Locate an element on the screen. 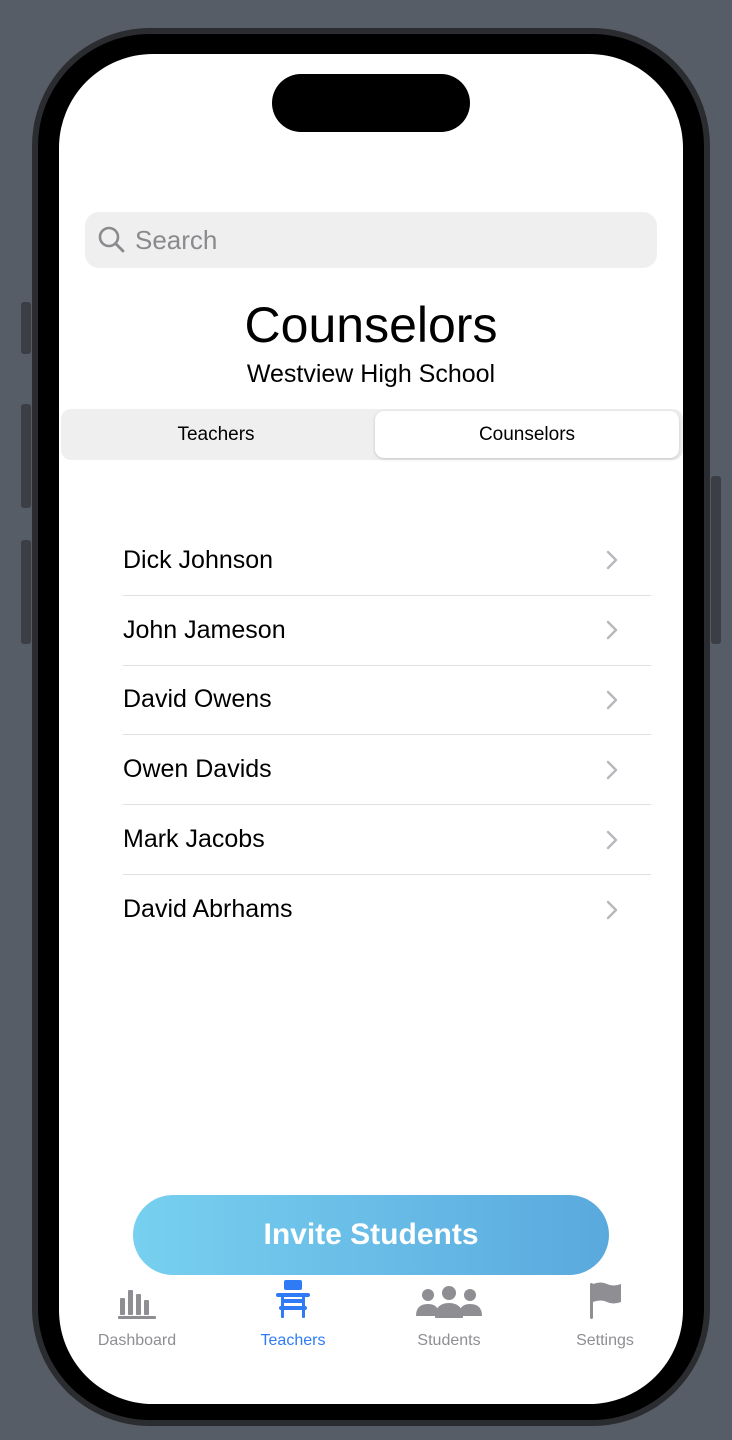 The width and height of the screenshot is (732, 1440). tab-dashboard: Dashboard is located at coordinates (137, 1315).